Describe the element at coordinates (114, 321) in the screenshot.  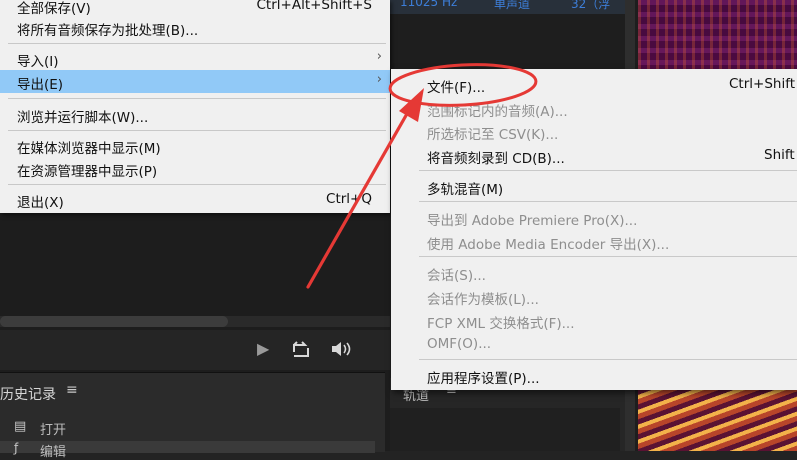
I see `horizontal-scrollbar-thumb` at that location.